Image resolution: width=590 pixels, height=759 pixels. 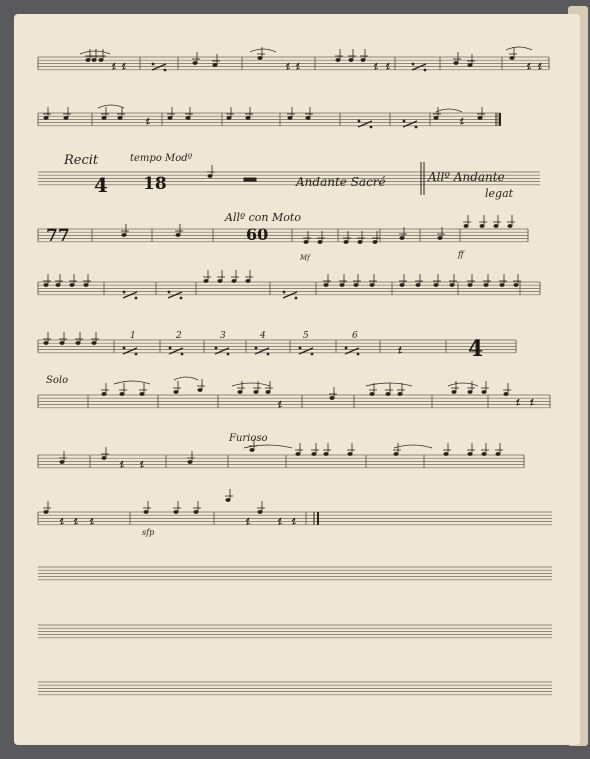 I want to click on legato-marking: legat, so click(x=499, y=193).